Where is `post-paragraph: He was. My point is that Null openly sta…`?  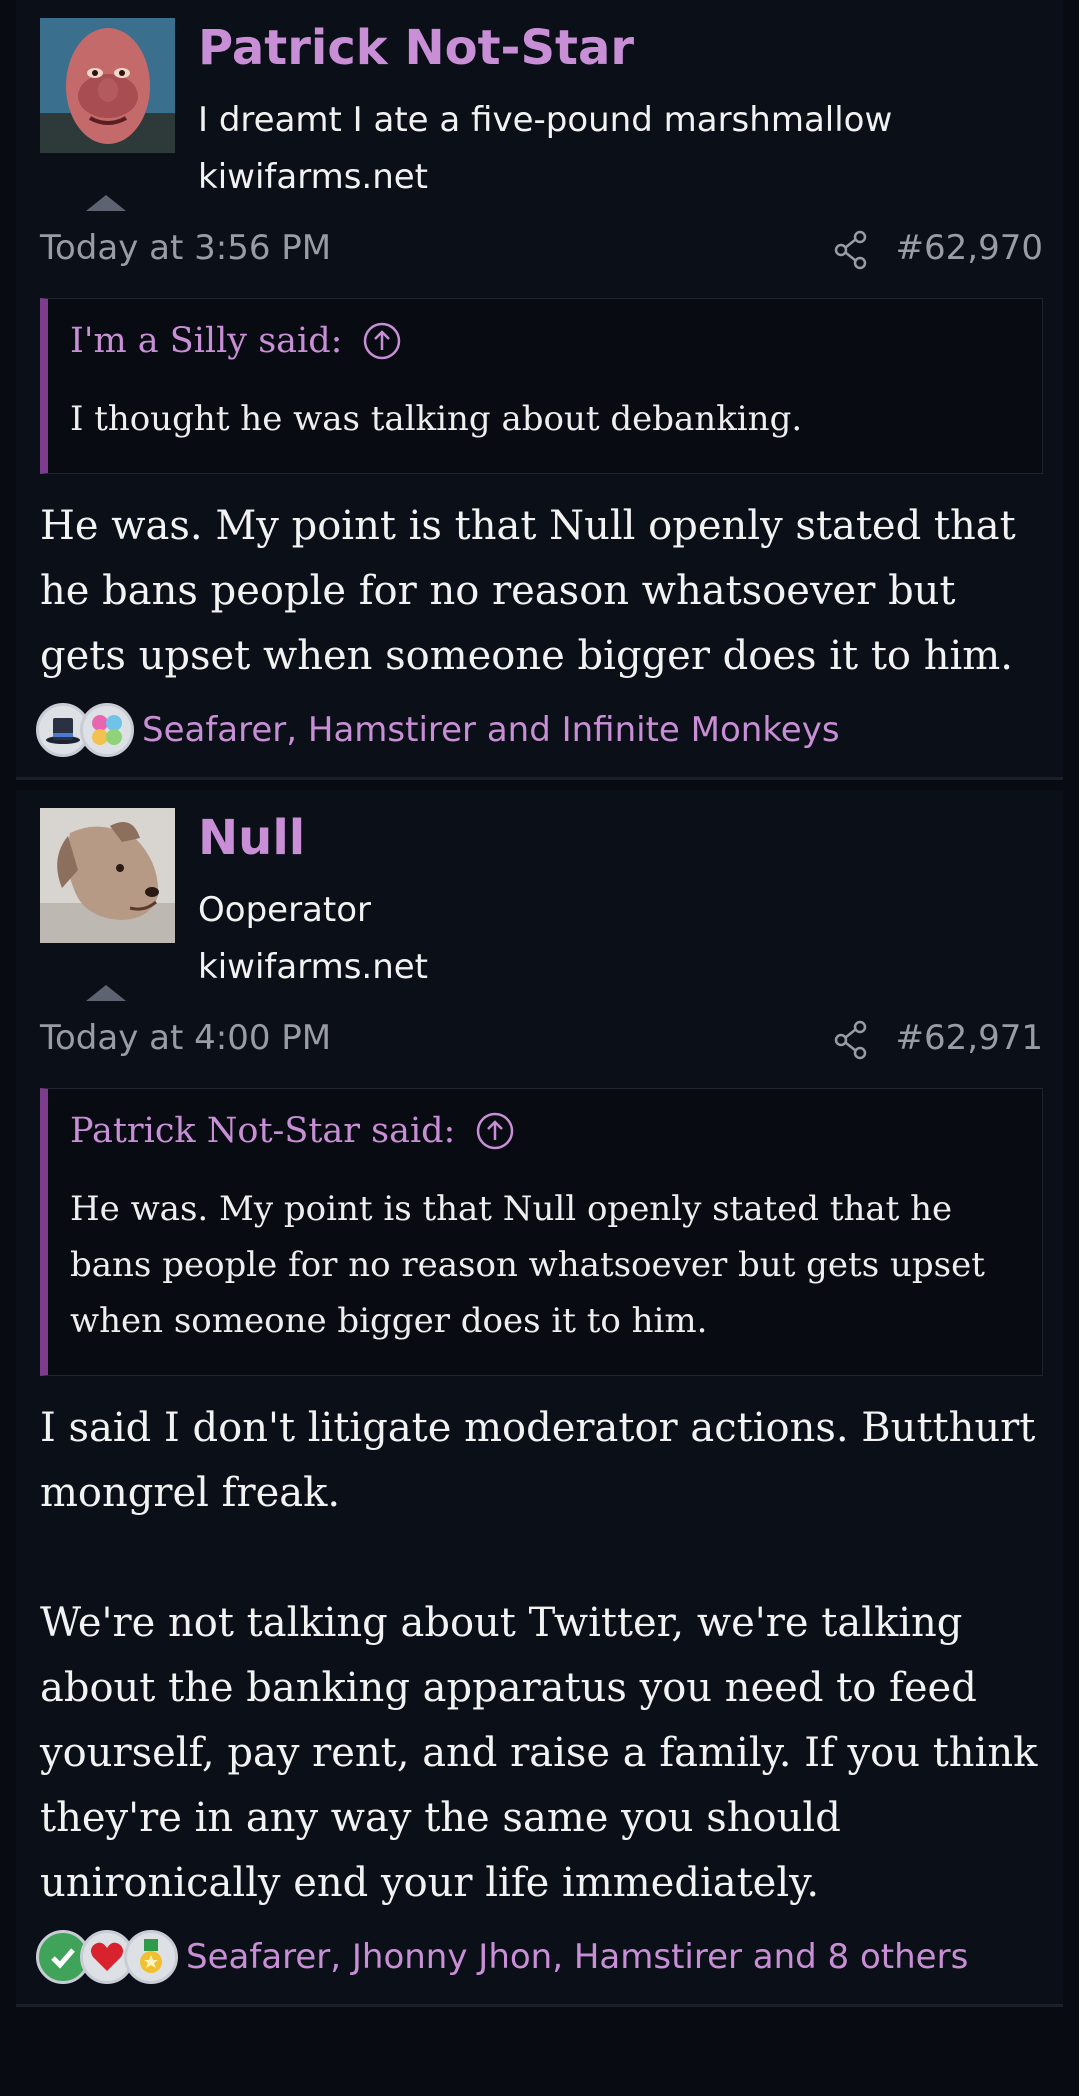
post-paragraph: He was. My point is that Null openly sta… is located at coordinates (528, 591).